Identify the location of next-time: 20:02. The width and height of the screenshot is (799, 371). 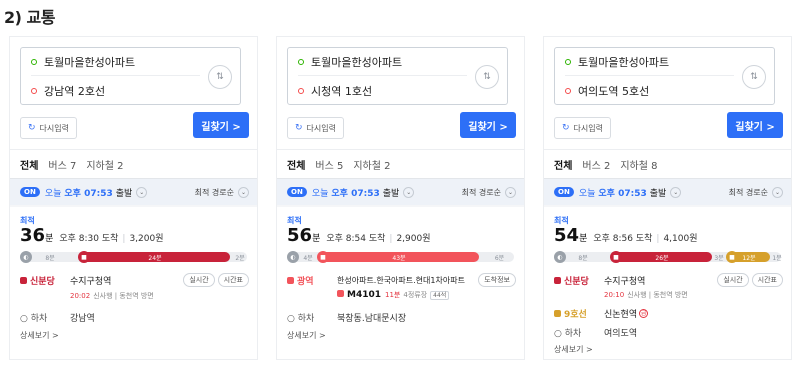
(80, 296).